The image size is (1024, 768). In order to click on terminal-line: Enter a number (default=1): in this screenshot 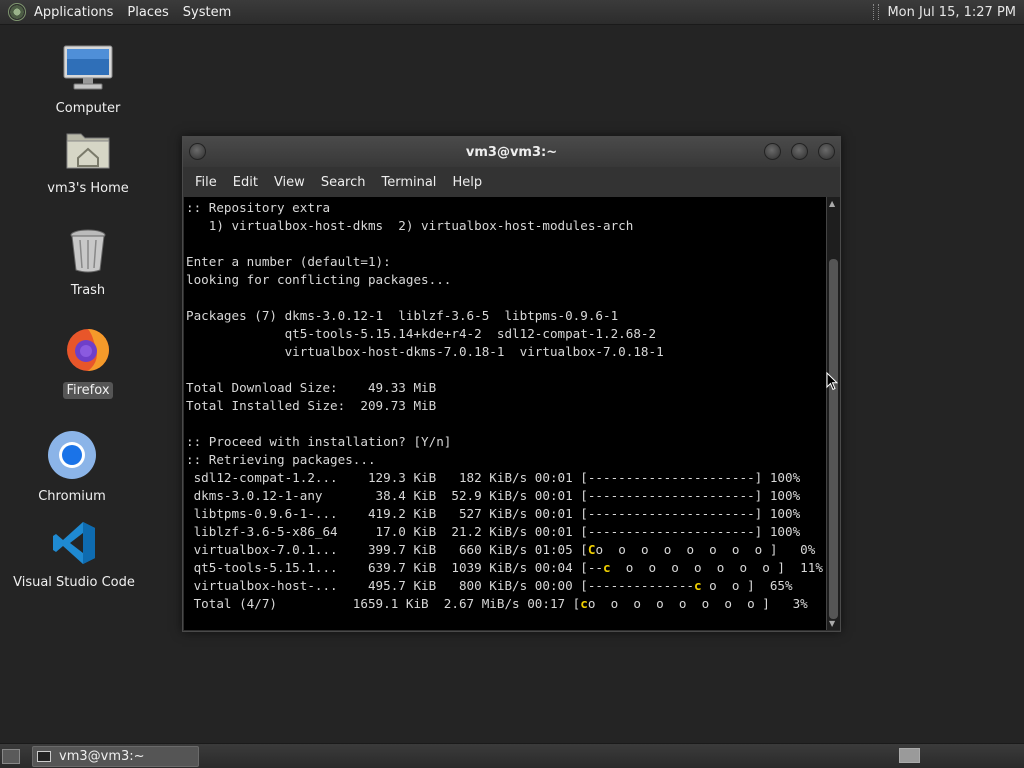, I will do `click(288, 261)`.